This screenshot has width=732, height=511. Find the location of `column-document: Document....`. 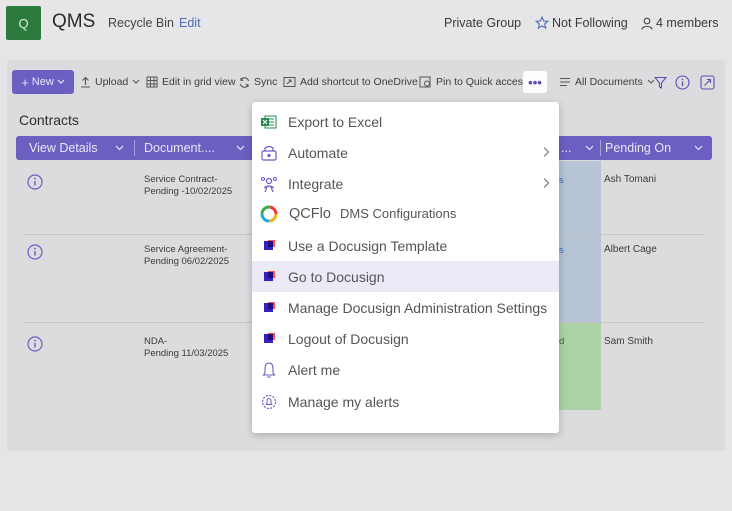

column-document: Document.... is located at coordinates (179, 148).